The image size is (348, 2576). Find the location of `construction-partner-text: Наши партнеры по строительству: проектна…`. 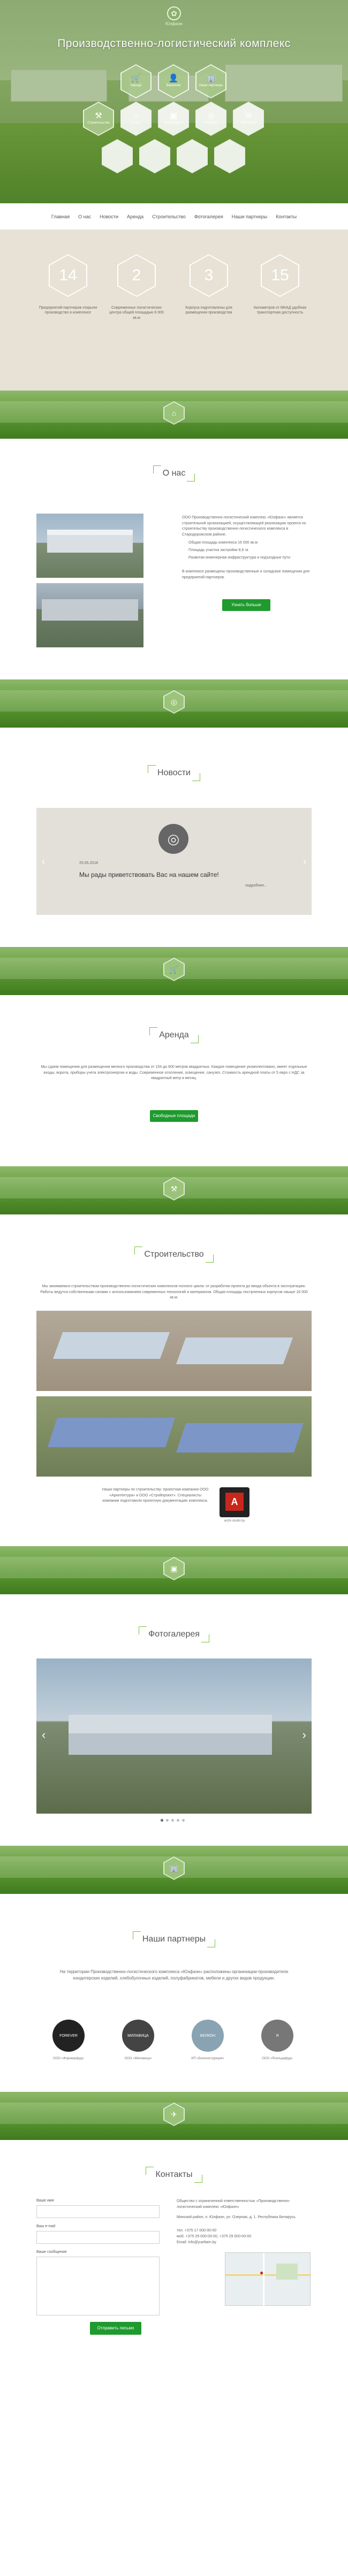

construction-partner-text: Наши партнеры по строительству: проектна… is located at coordinates (155, 1495).